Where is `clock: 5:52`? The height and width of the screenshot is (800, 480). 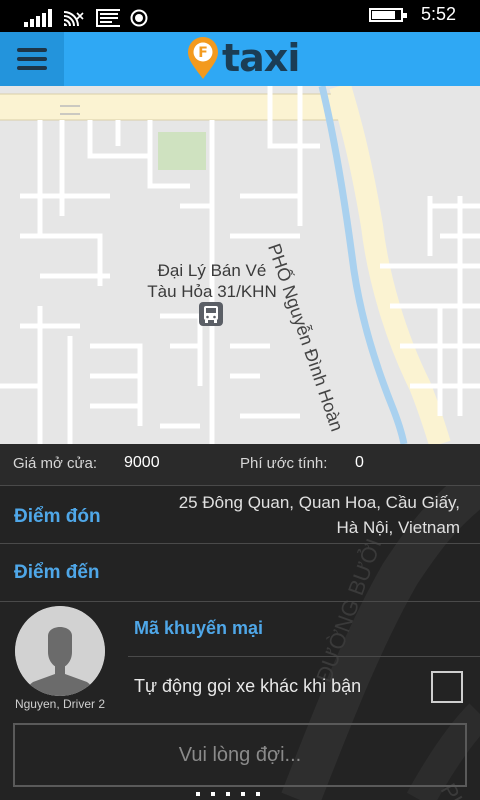
clock: 5:52 is located at coordinates (438, 14).